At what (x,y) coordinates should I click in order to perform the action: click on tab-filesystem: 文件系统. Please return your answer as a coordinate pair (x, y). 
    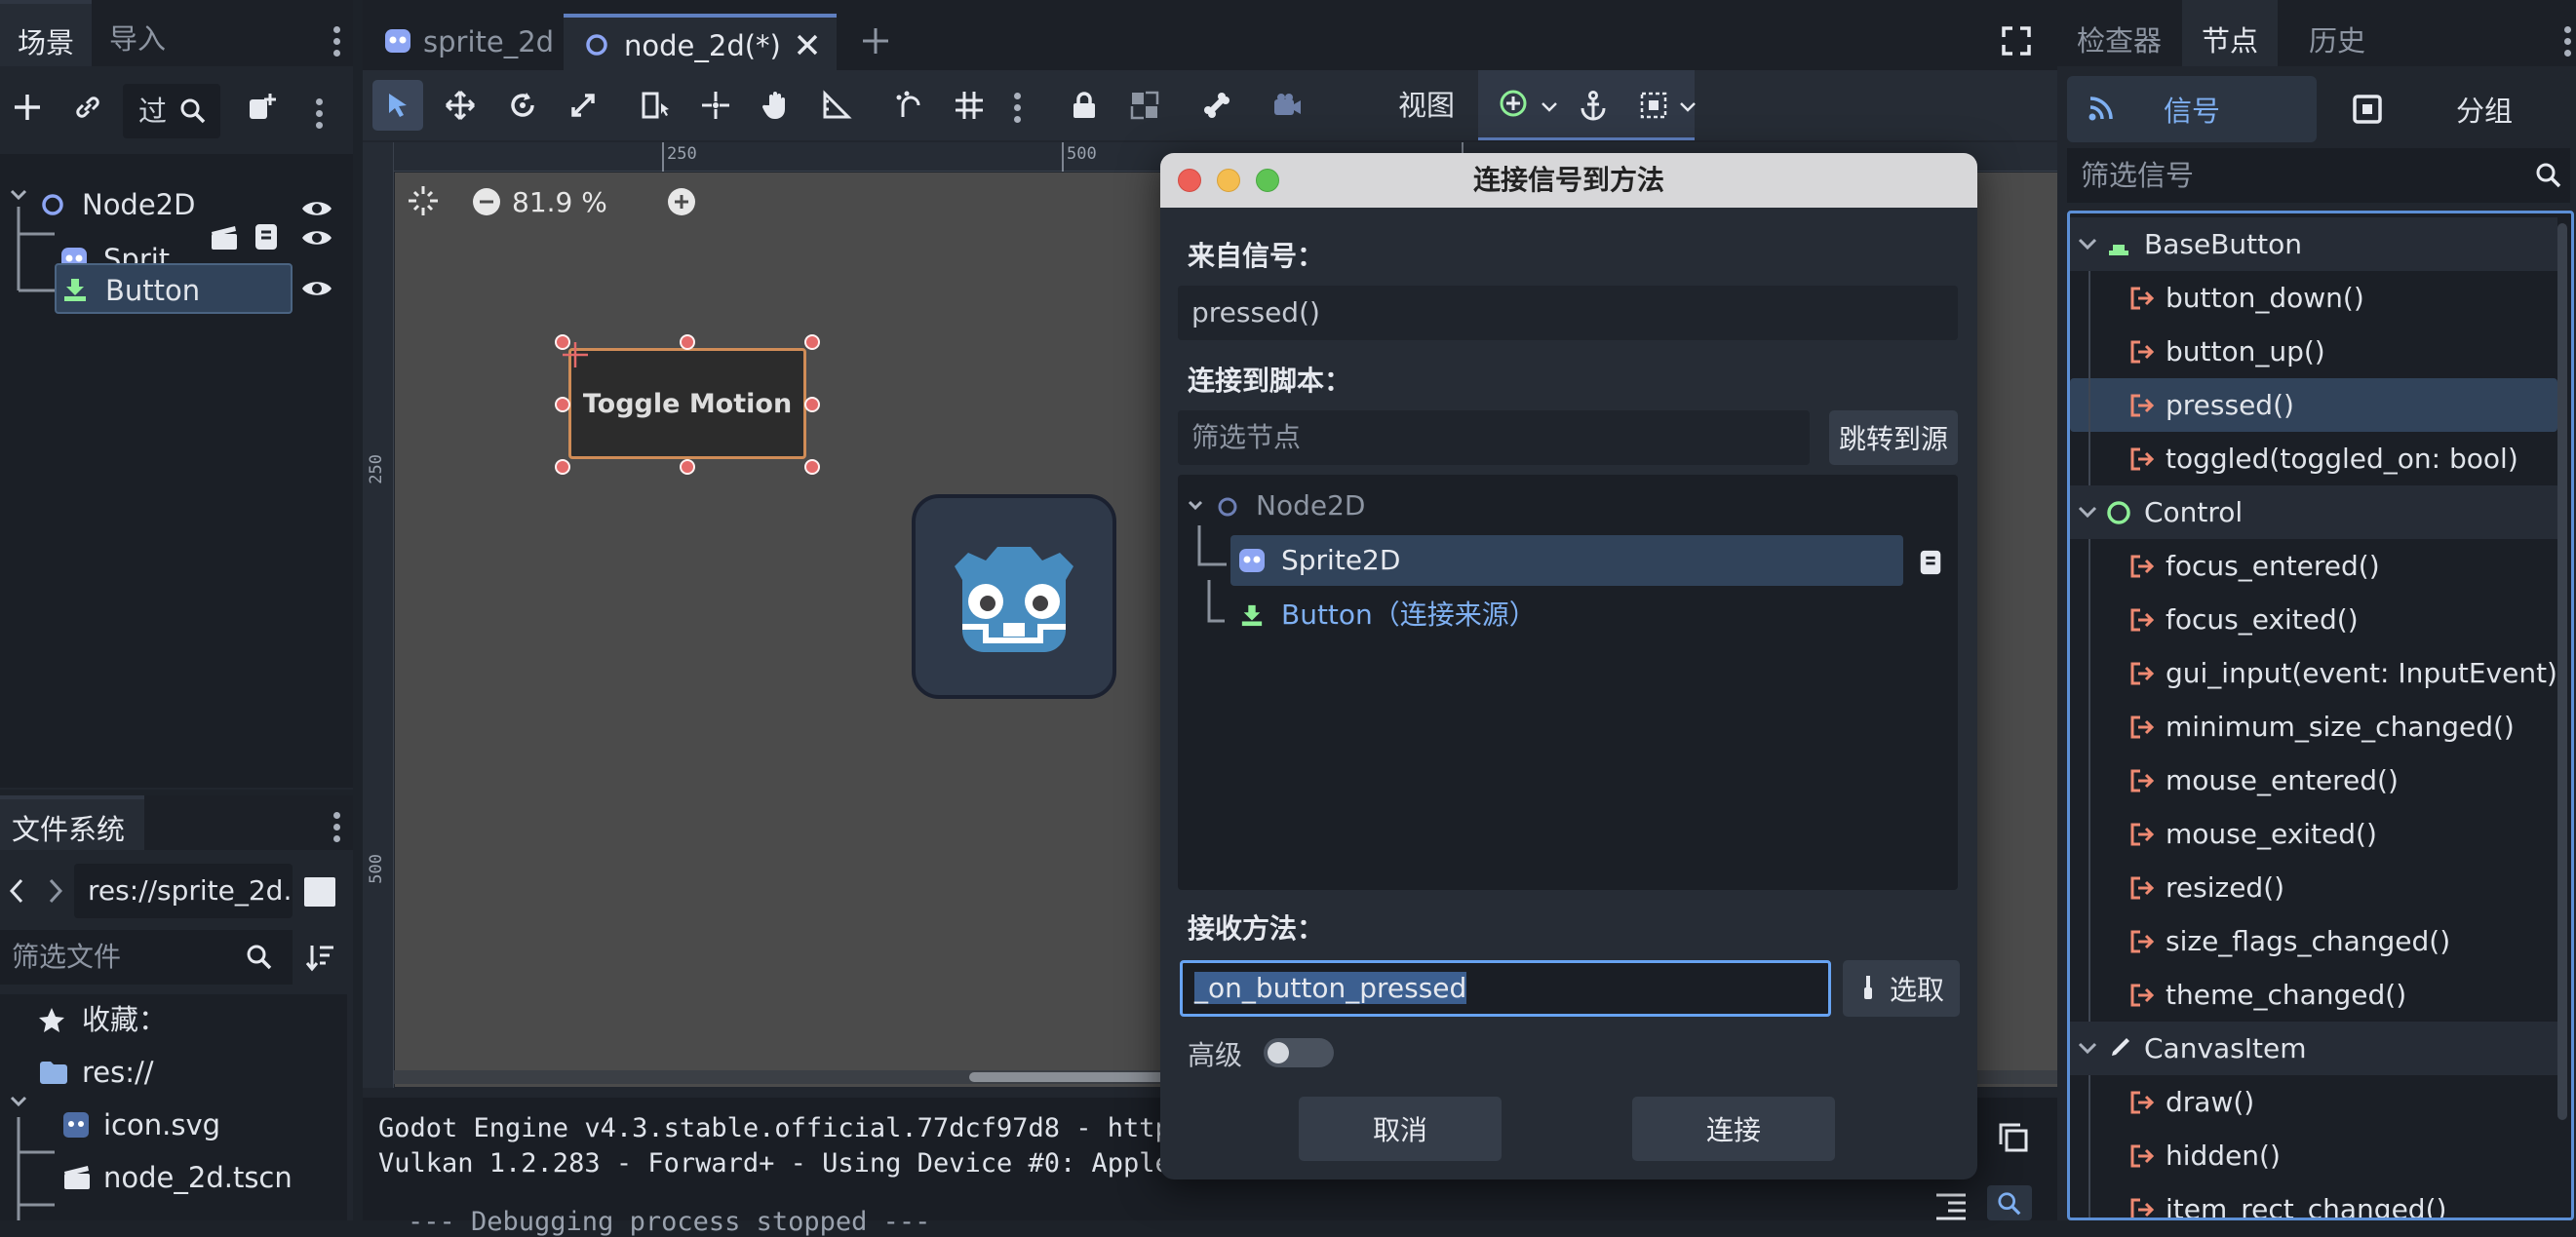
    Looking at the image, I should click on (72, 823).